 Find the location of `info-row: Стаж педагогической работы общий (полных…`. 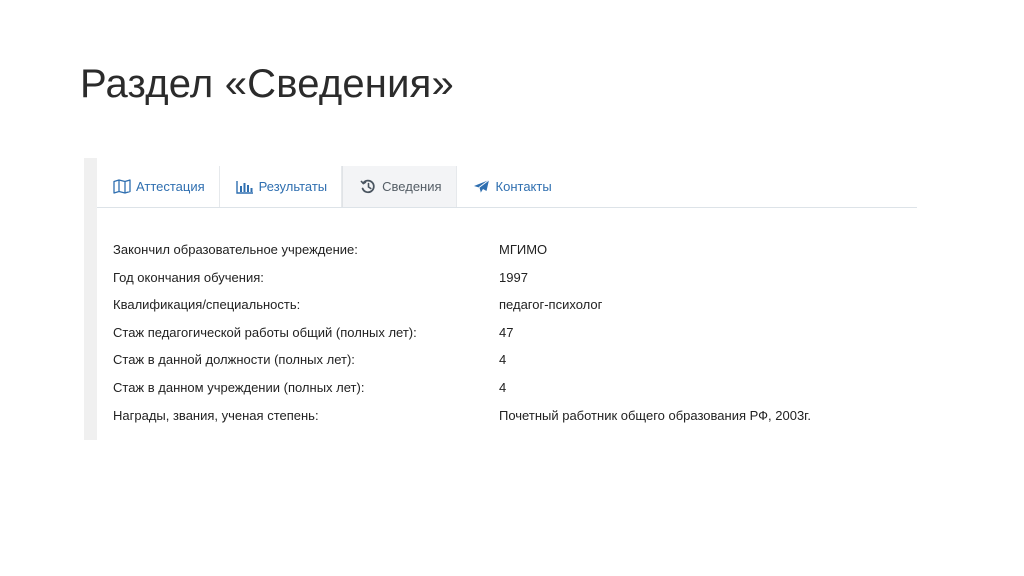

info-row: Стаж педагогической работы общий (полных… is located at coordinates (462, 333).